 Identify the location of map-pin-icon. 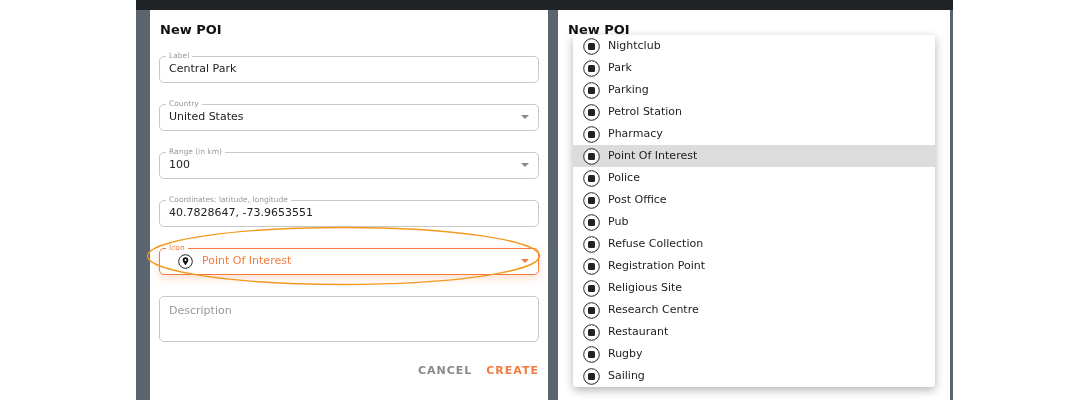
(185, 261).